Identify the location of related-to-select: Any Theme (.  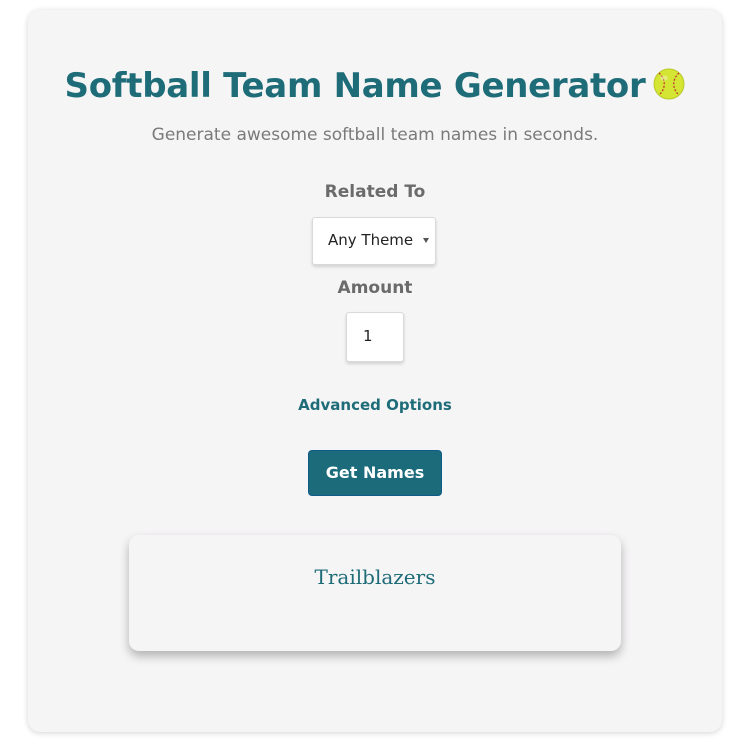
(374, 241).